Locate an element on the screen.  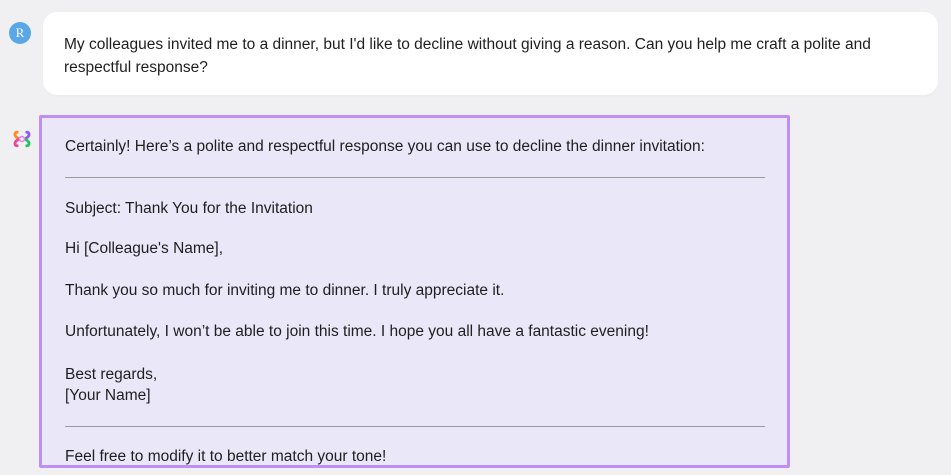
response-divider-top is located at coordinates (415, 177).